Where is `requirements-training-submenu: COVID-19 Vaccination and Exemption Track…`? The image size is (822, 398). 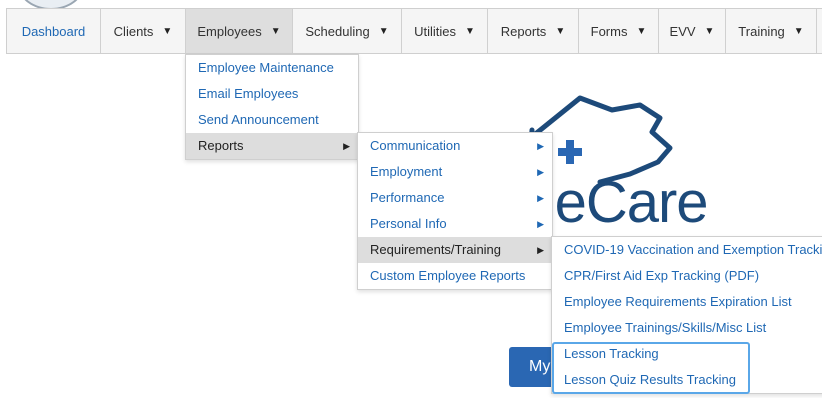
requirements-training-submenu: COVID-19 Vaccination and Exemption Track… is located at coordinates (686, 315).